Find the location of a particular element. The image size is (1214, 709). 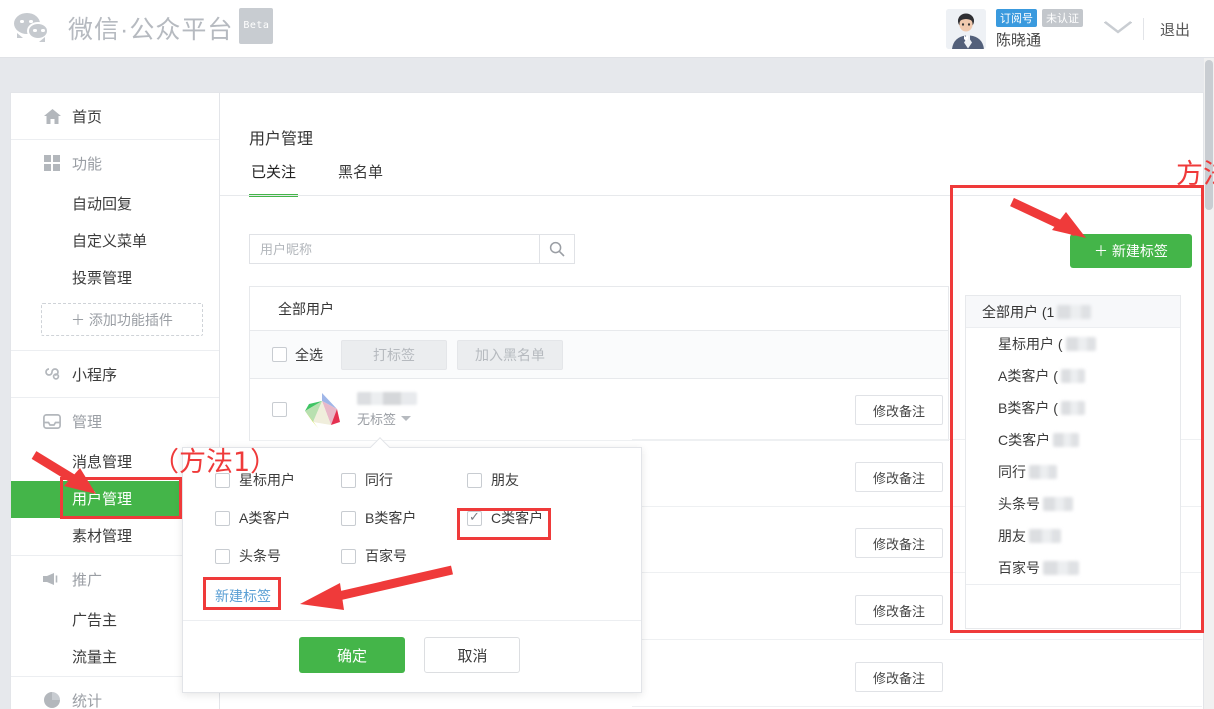

verify-status-badge: 未认证 is located at coordinates (1062, 17).